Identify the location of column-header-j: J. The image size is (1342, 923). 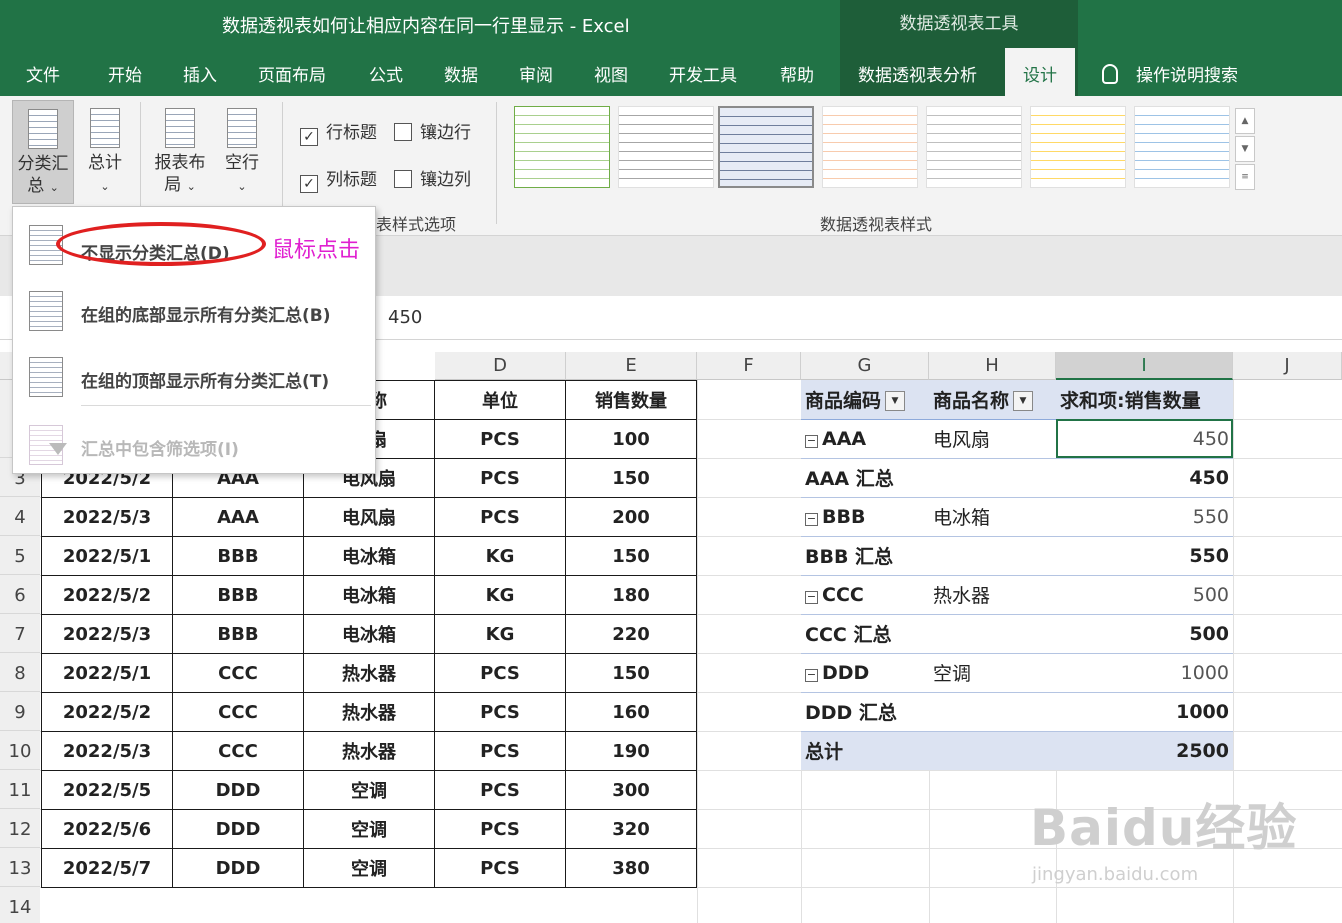
(1287, 366).